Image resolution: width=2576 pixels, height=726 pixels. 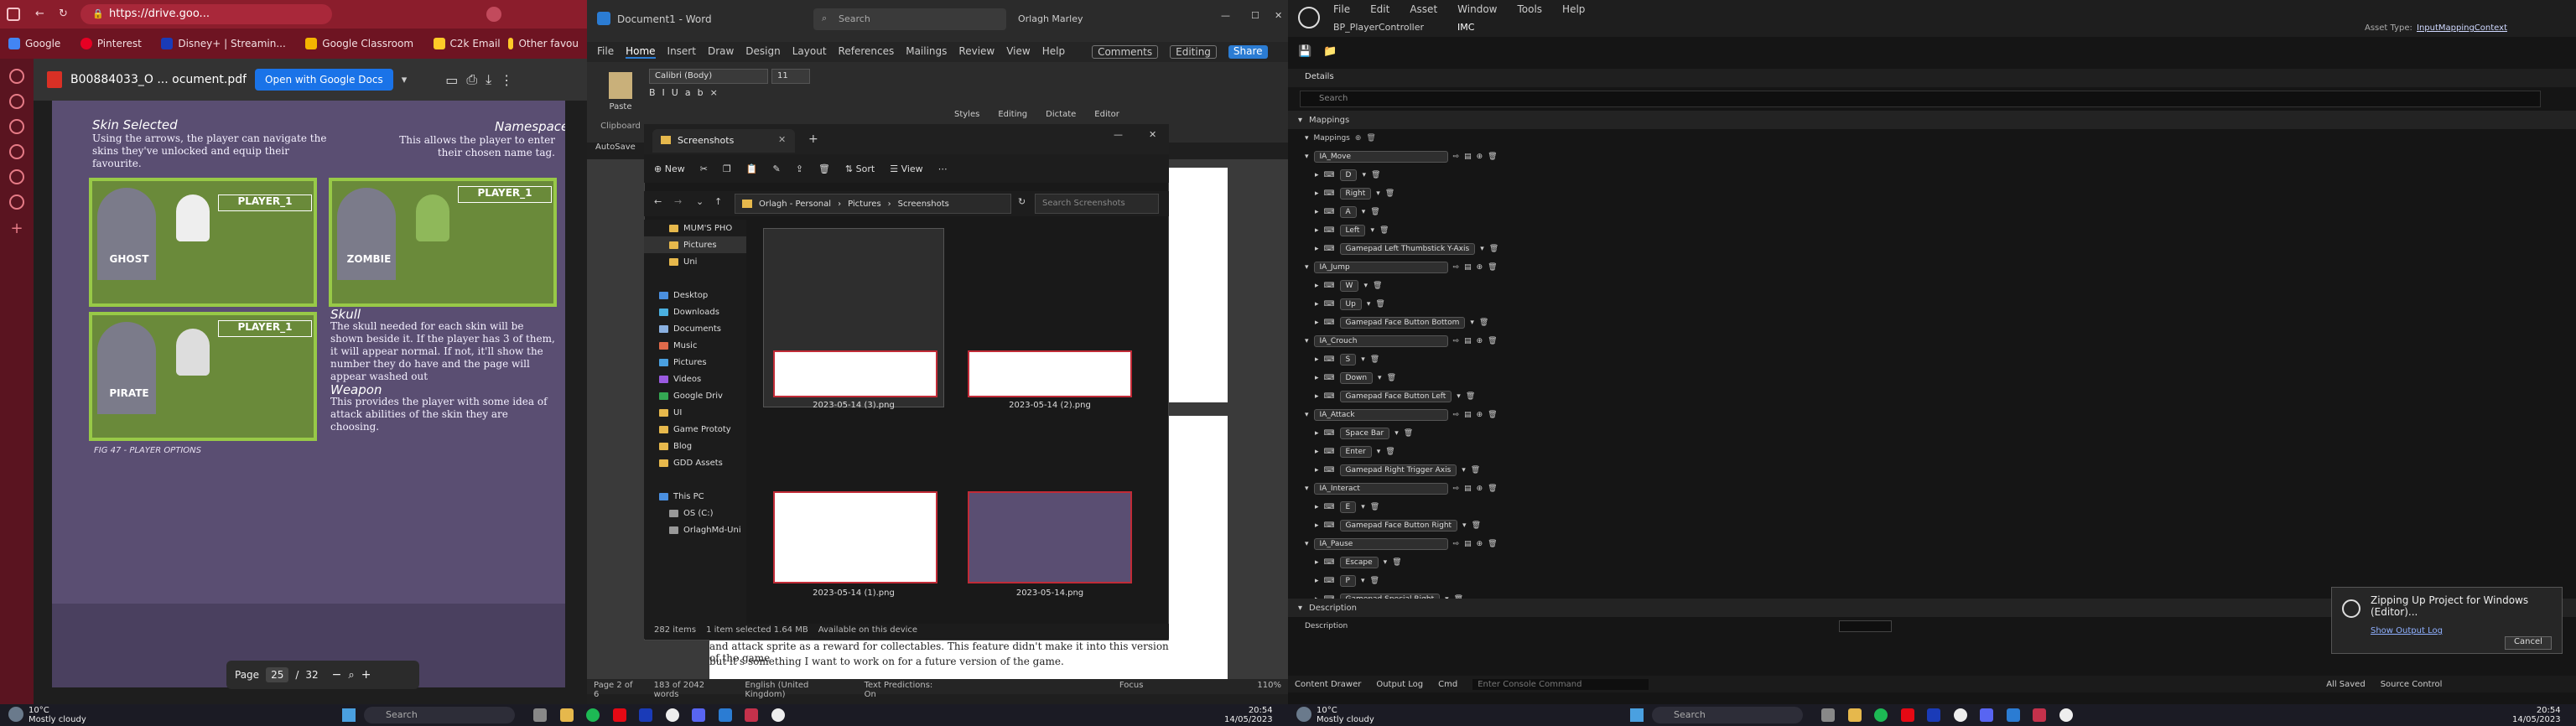 What do you see at coordinates (605, 52) in the screenshot?
I see `tab-file: File` at bounding box center [605, 52].